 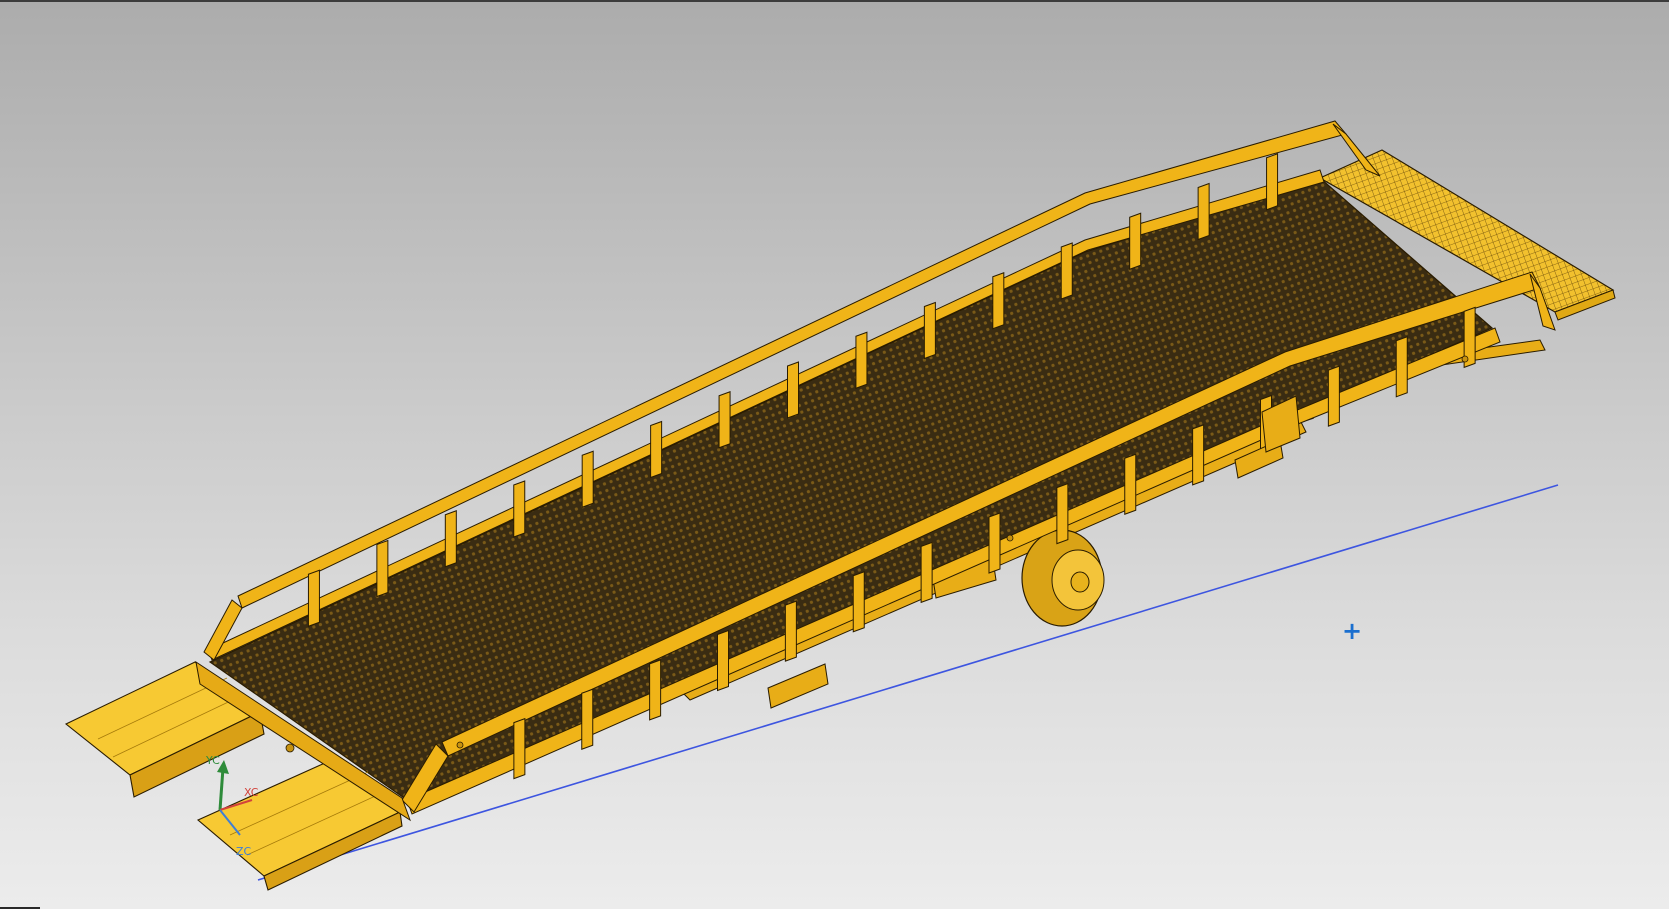 What do you see at coordinates (244, 851) in the screenshot?
I see `z-axis-label: ZC` at bounding box center [244, 851].